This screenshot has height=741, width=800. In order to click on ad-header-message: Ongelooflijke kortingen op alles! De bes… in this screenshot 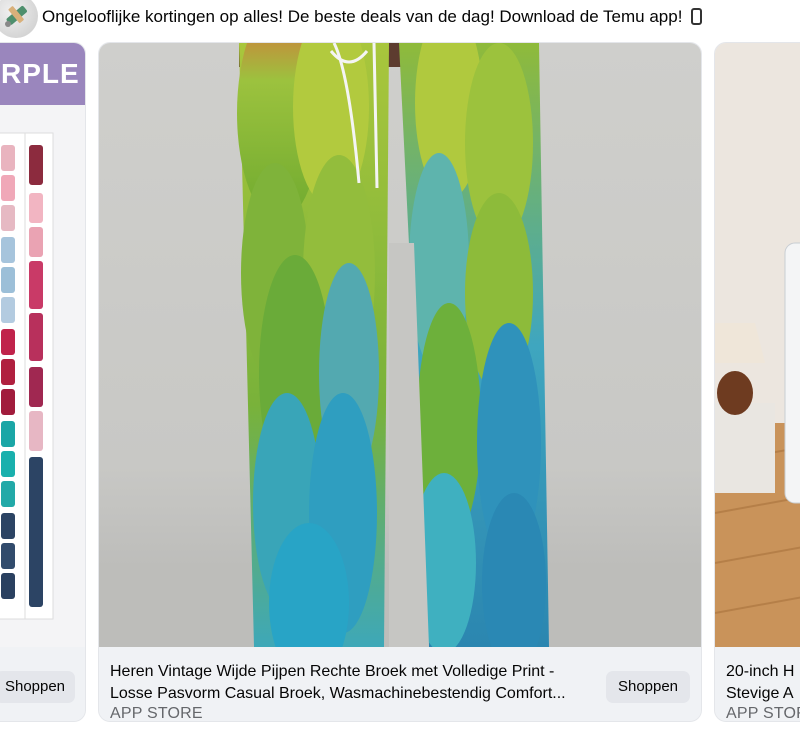, I will do `click(362, 16)`.